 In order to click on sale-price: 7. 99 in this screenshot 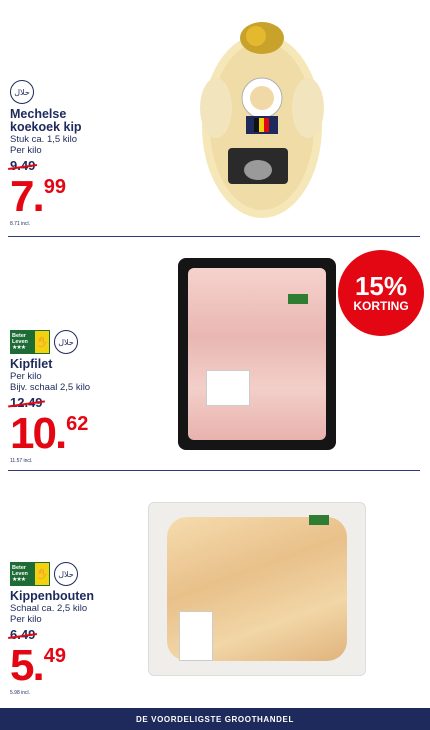, I will do `click(46, 197)`.